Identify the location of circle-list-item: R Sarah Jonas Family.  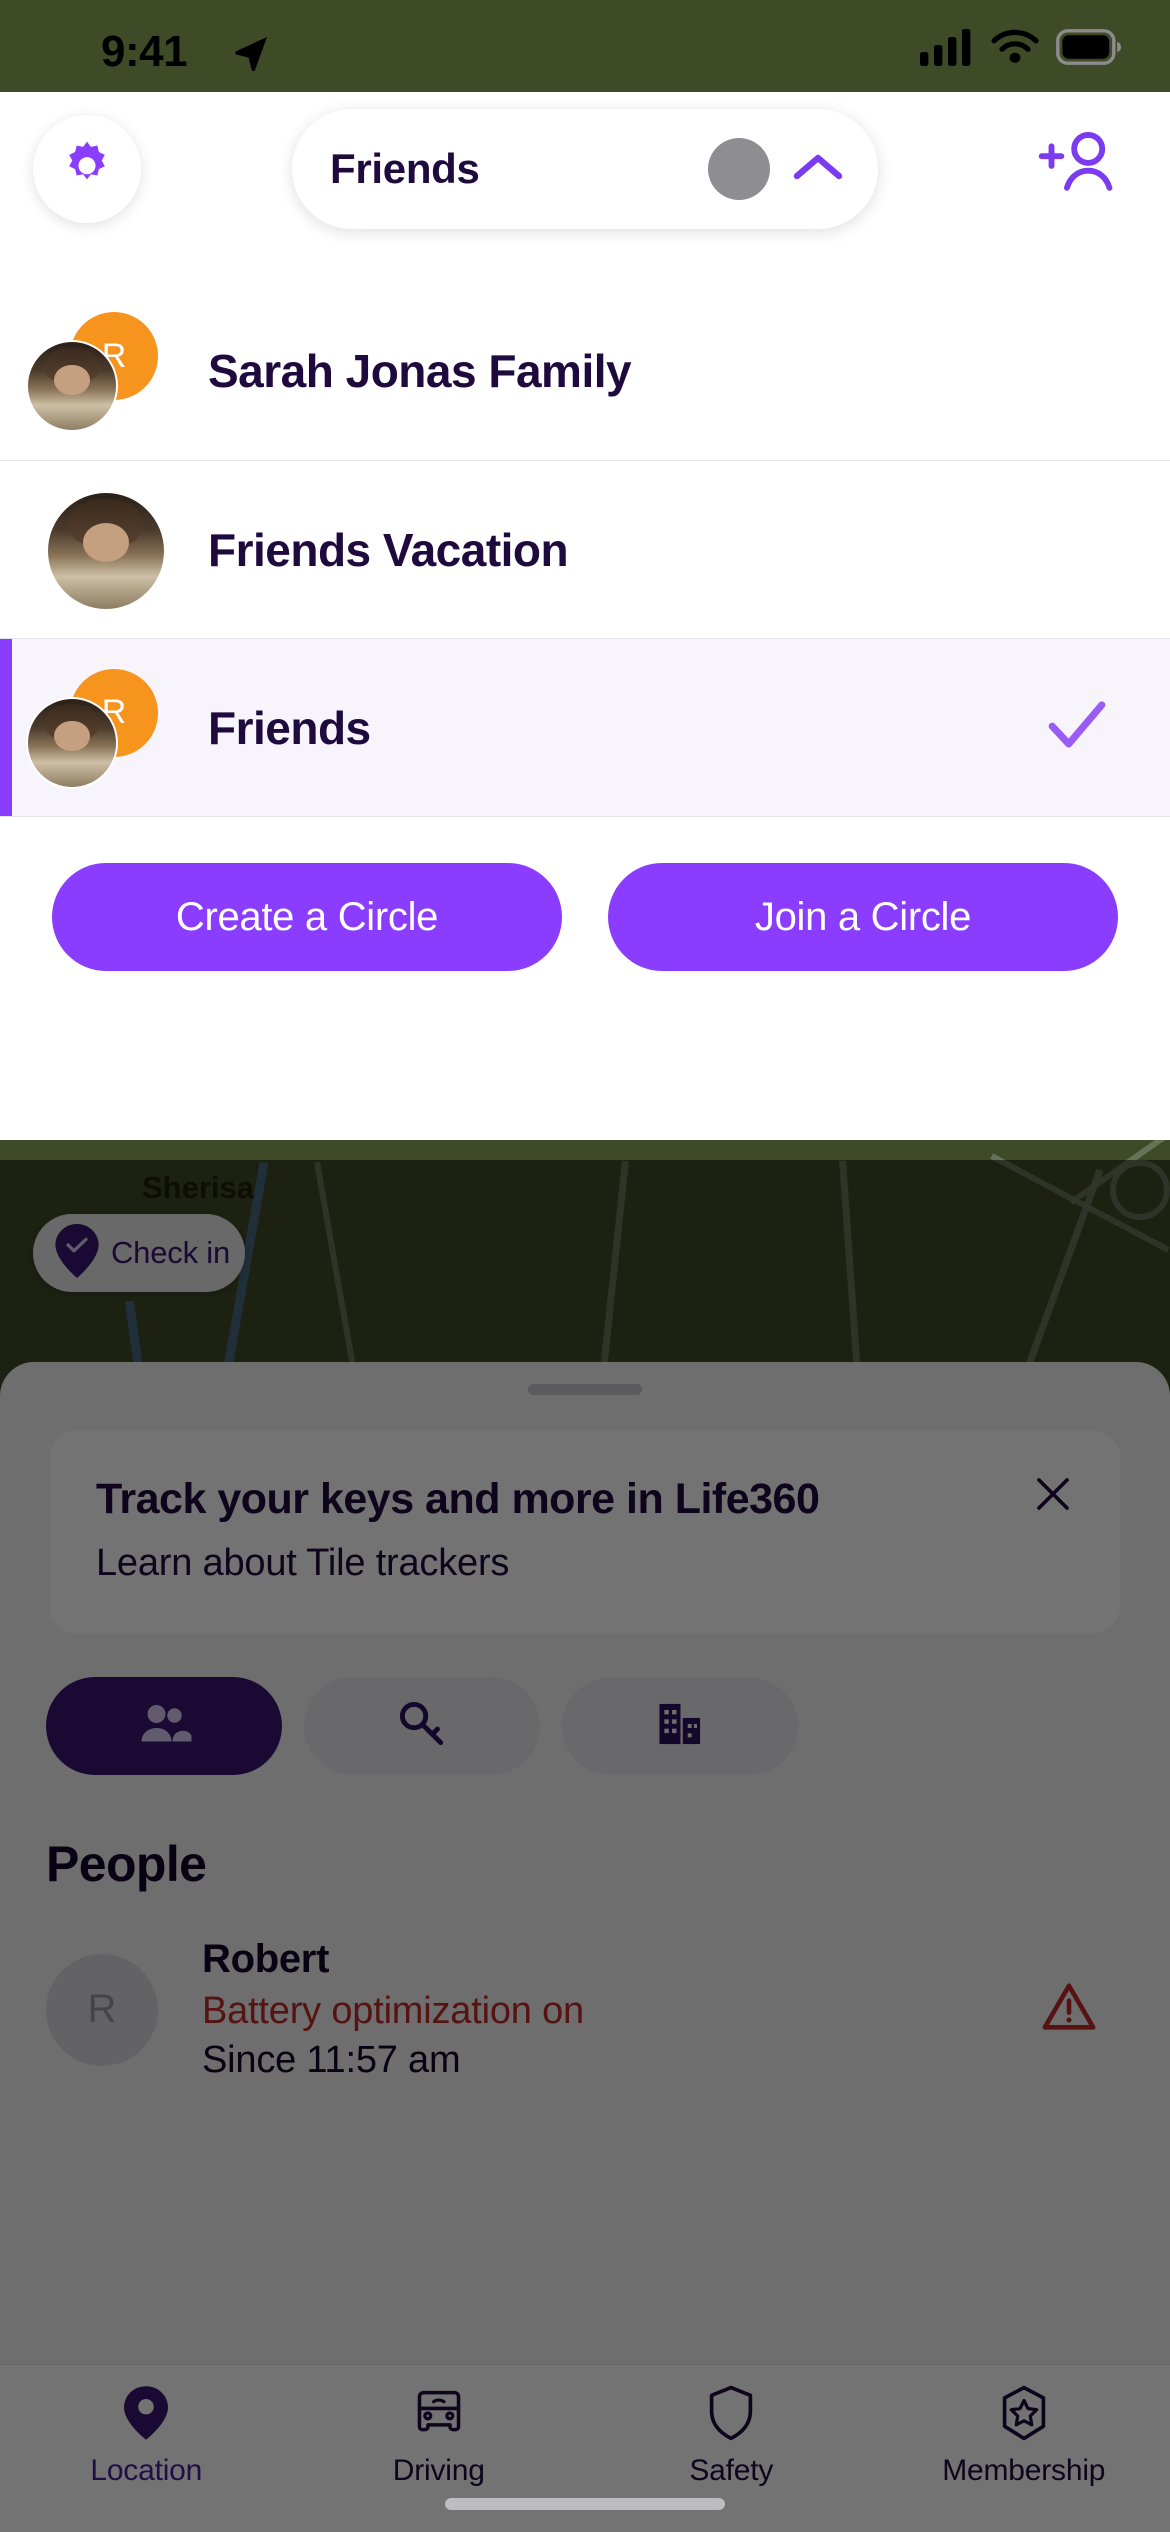
(585, 371).